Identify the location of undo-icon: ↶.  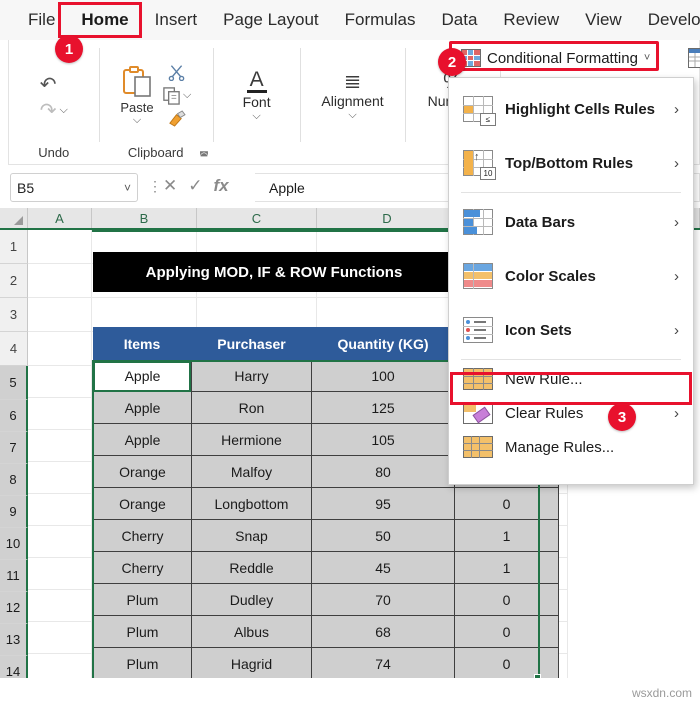
(54, 85).